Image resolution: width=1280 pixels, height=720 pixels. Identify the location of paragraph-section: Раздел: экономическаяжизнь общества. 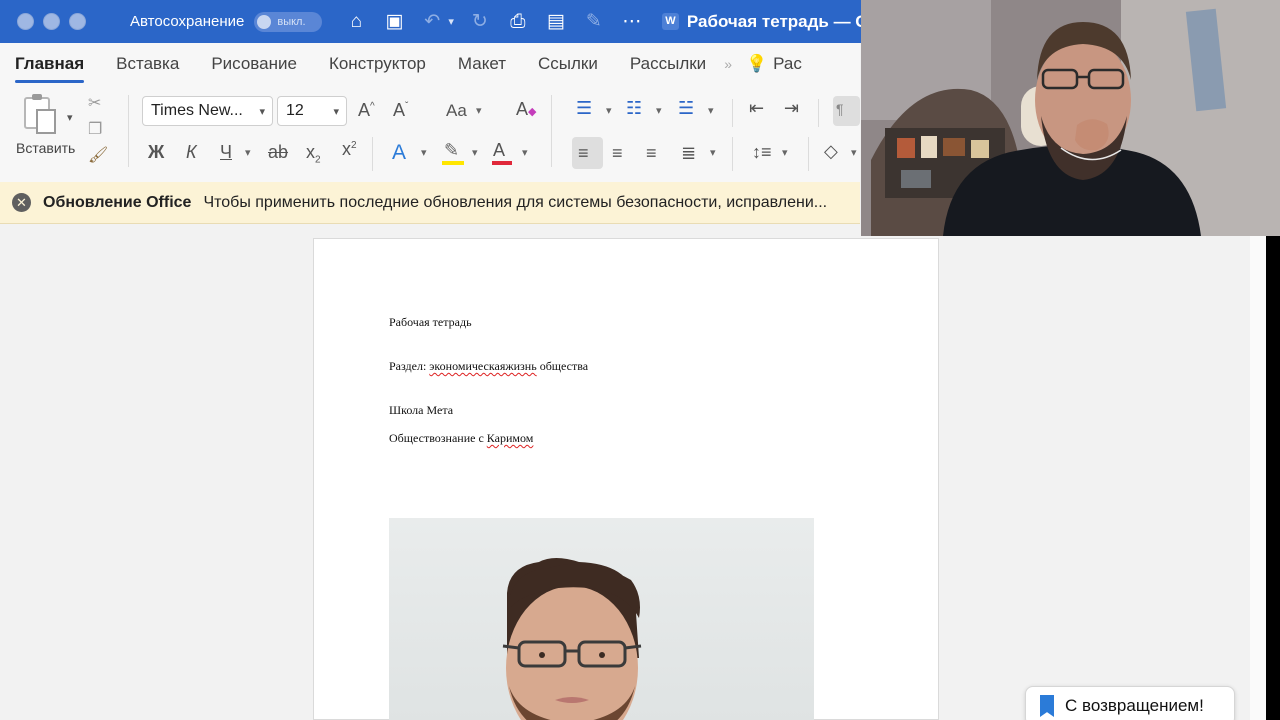
(488, 366).